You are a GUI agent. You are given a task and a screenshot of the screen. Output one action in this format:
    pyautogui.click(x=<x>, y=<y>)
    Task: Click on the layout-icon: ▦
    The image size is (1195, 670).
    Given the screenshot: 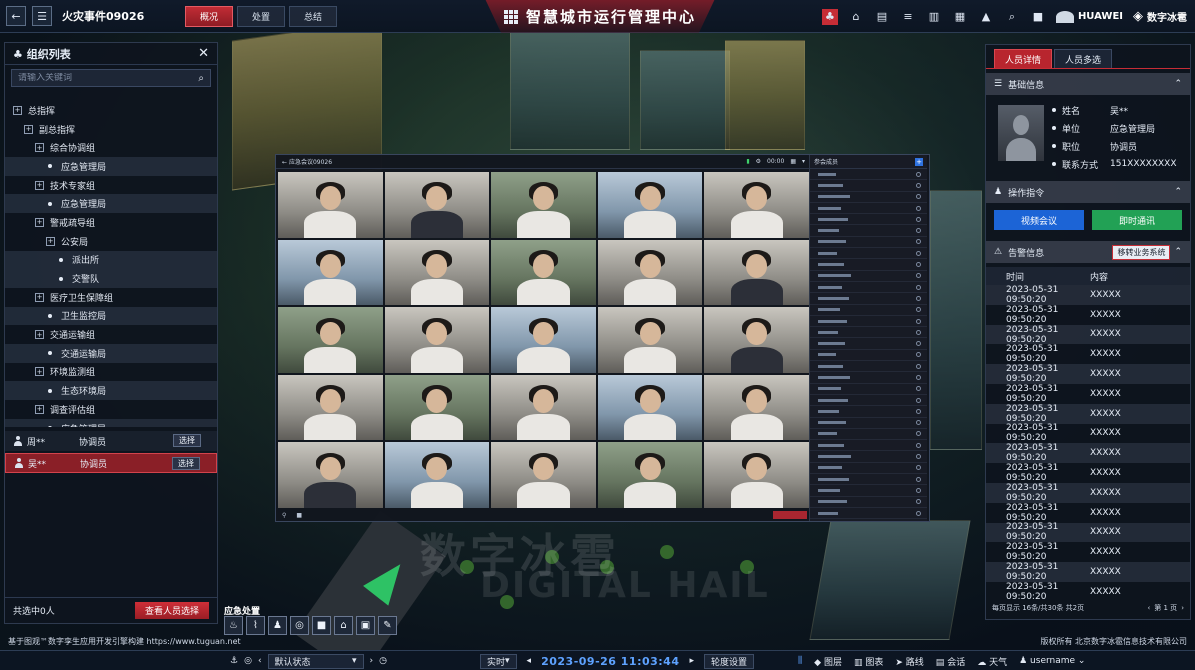 What is the action you would take?
    pyautogui.click(x=793, y=161)
    